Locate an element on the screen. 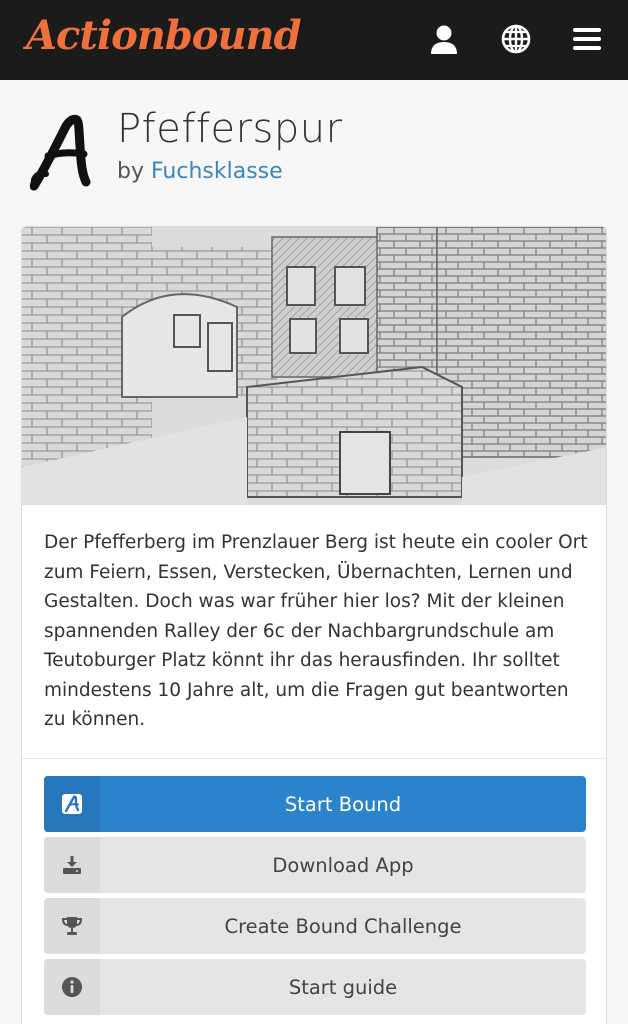 This screenshot has height=1024, width=628. author-link: Fuchsklasse is located at coordinates (217, 171).